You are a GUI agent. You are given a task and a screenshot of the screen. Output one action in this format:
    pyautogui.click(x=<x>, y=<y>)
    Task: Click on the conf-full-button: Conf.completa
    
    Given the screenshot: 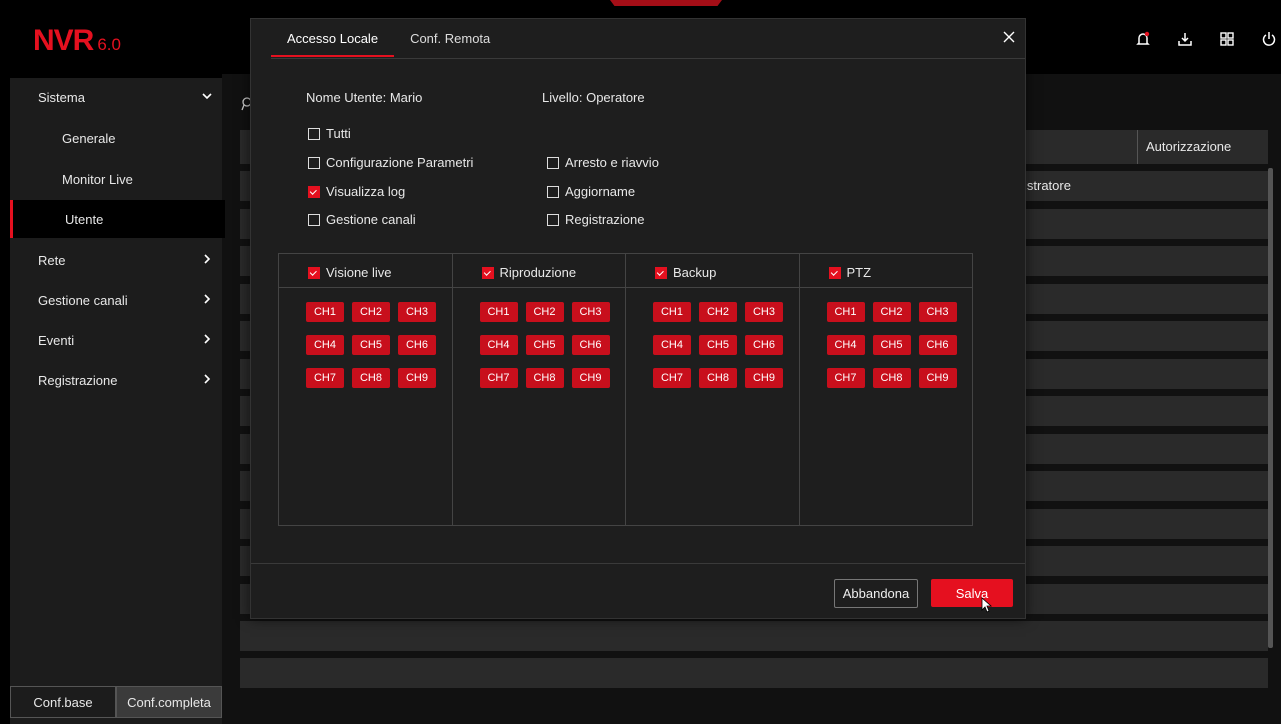 What is the action you would take?
    pyautogui.click(x=169, y=702)
    